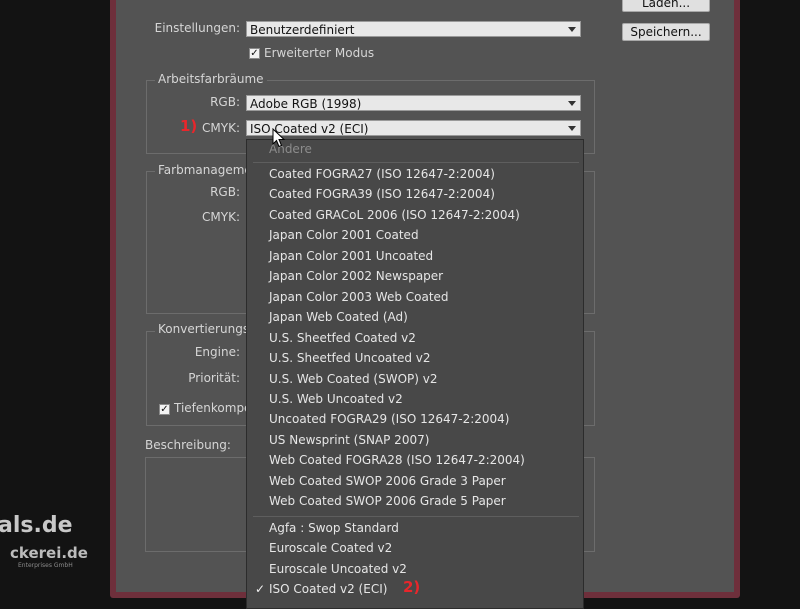 Image resolution: width=800 pixels, height=609 pixels. Describe the element at coordinates (336, 399) in the screenshot. I see `dropdown-option: U.S. Web Uncoated v2` at that location.